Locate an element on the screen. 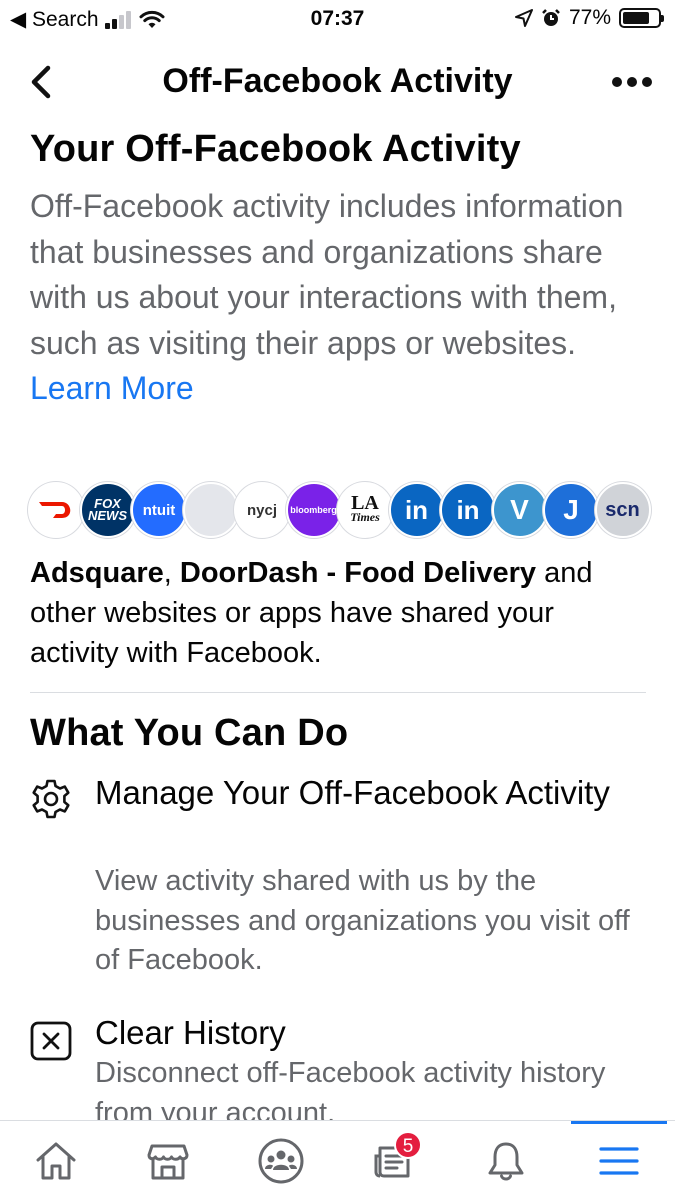 This screenshot has width=675, height=1200. battery-percent: 77% is located at coordinates (589, 17).